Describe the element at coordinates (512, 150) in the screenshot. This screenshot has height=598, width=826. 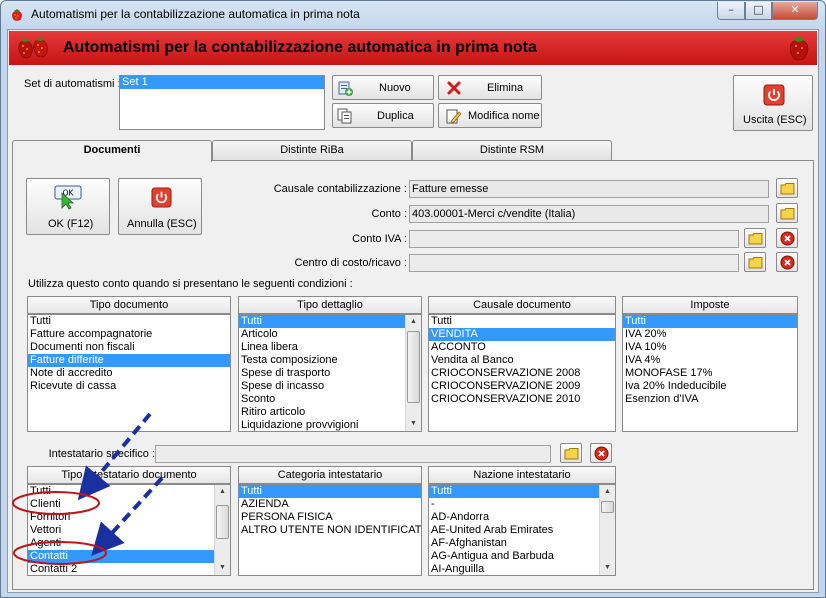
I see `tab-distinte-rsm: Distinte RSM` at that location.